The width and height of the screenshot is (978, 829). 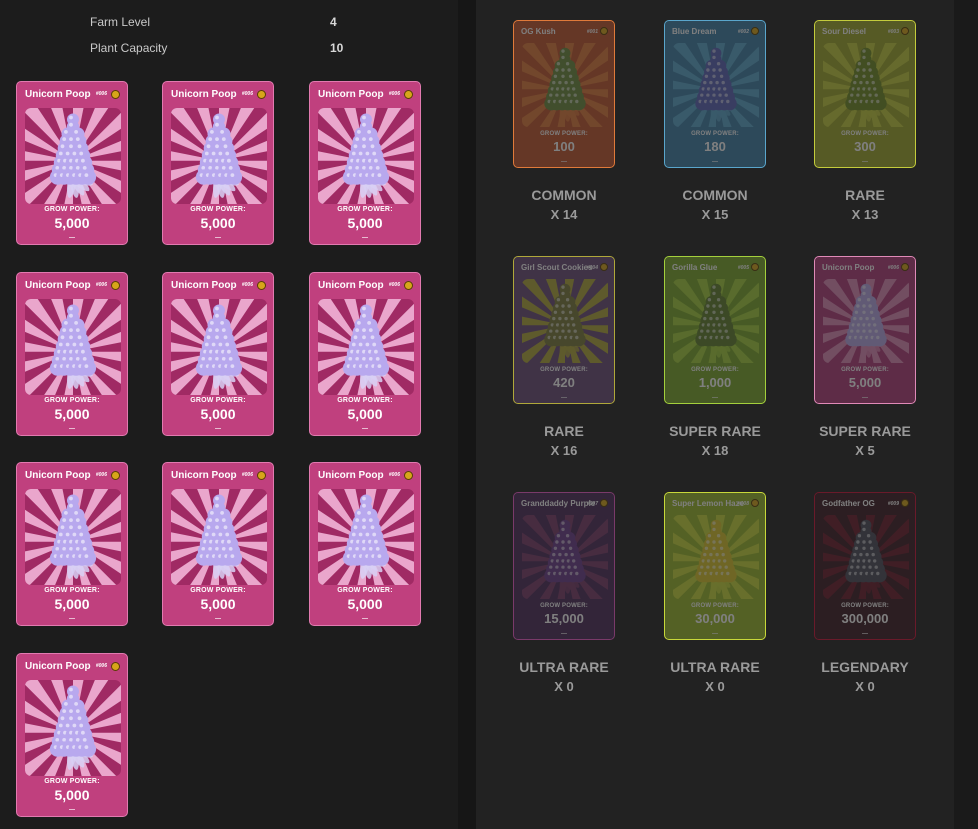 What do you see at coordinates (865, 195) in the screenshot?
I see `rarity-label: RARE` at bounding box center [865, 195].